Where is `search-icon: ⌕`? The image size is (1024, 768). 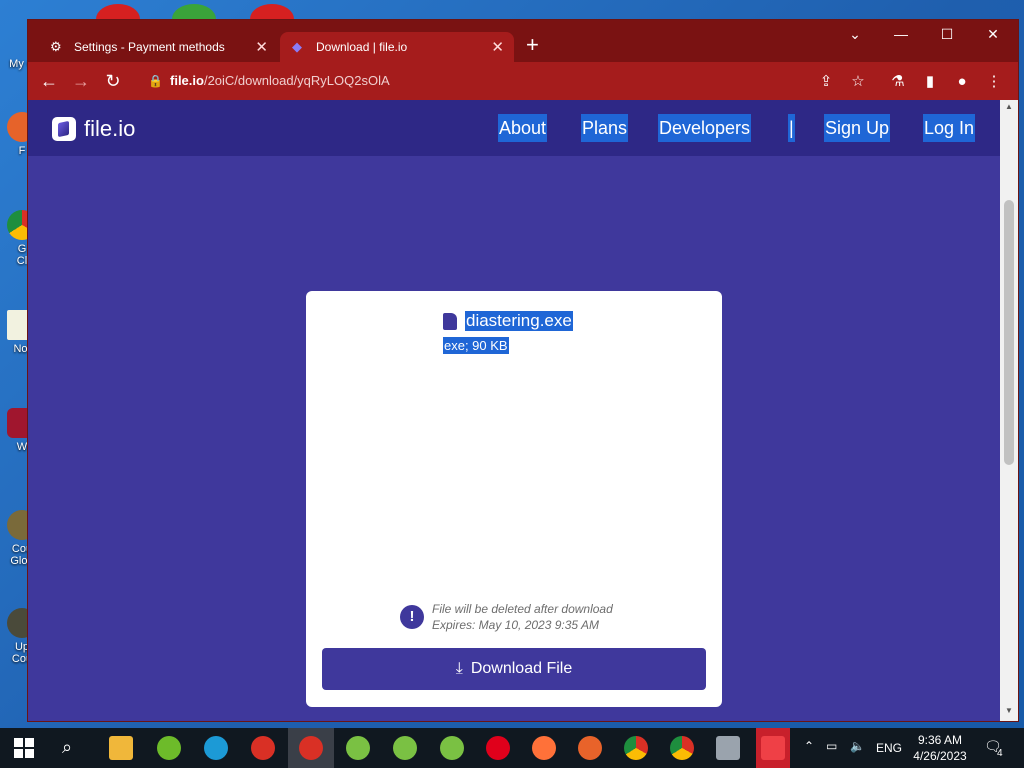
search-icon: ⌕ is located at coordinates (67, 747).